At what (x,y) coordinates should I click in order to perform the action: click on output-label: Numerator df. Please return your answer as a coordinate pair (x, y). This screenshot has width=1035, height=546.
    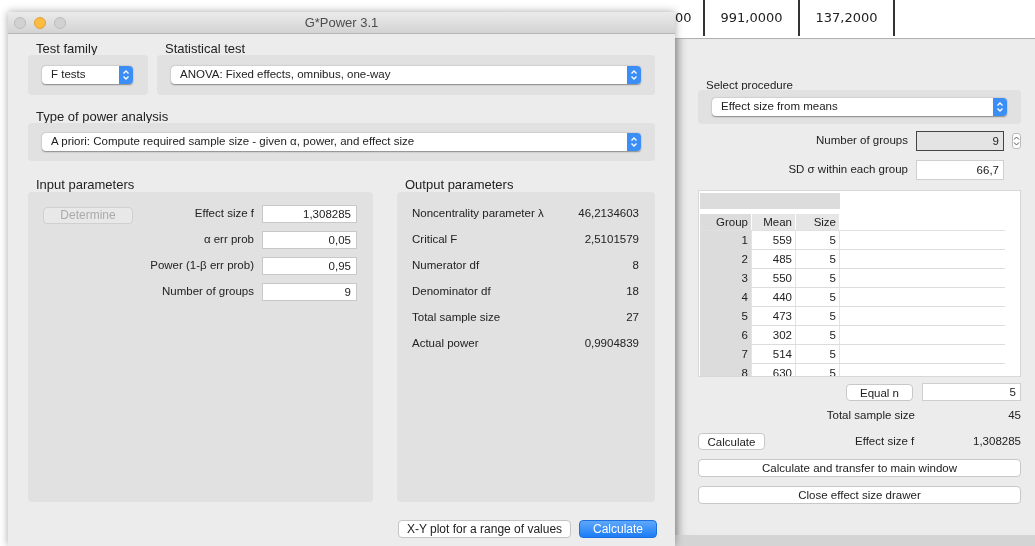
    Looking at the image, I should click on (446, 266).